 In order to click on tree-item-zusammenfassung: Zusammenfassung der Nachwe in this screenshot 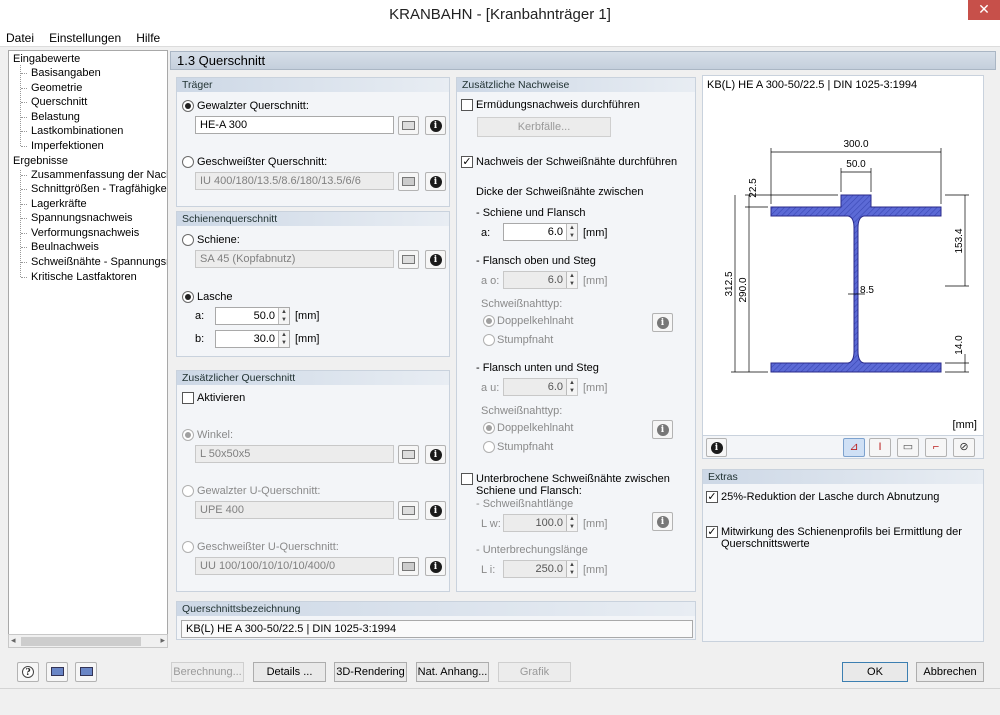, I will do `click(99, 175)`.